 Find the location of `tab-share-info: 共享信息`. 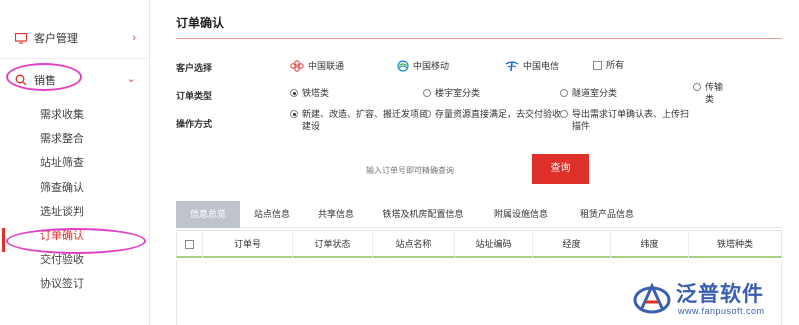

tab-share-info: 共享信息 is located at coordinates (336, 214).